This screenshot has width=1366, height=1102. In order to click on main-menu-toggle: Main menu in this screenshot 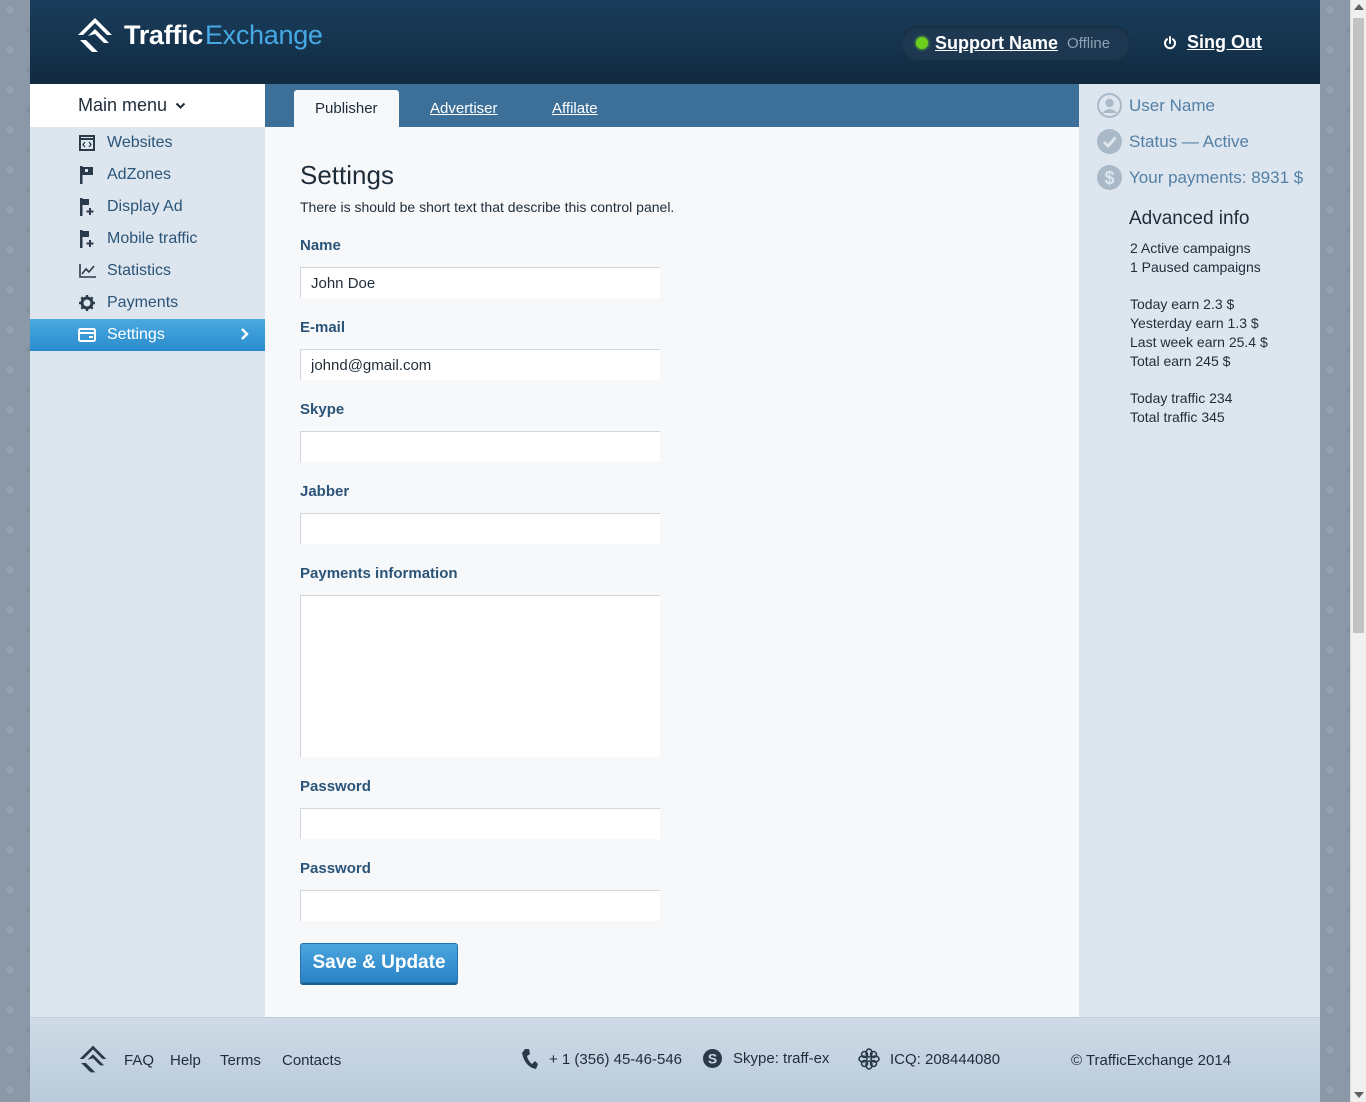, I will do `click(147, 105)`.